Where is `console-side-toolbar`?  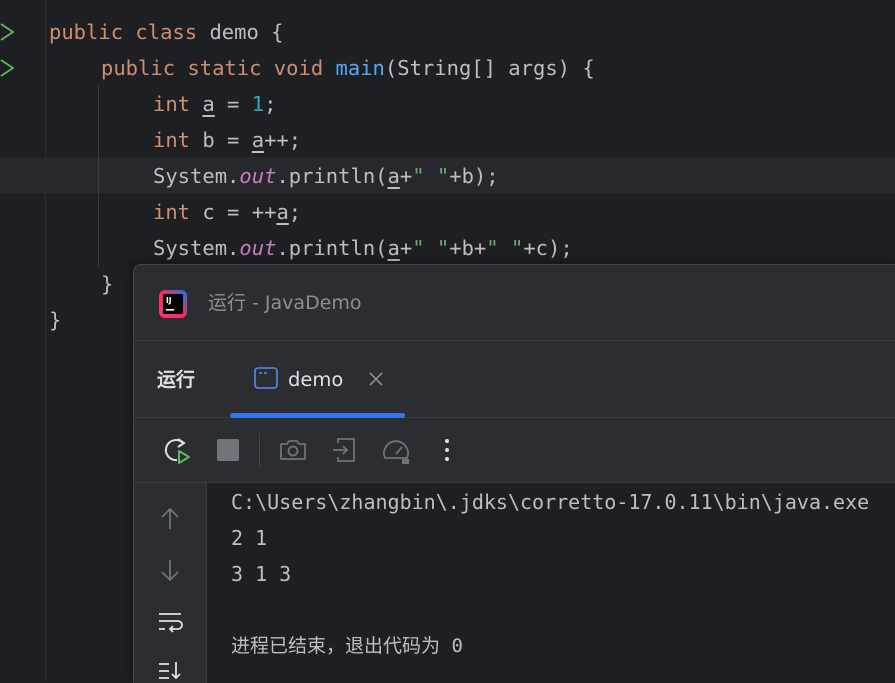
console-side-toolbar is located at coordinates (170, 583).